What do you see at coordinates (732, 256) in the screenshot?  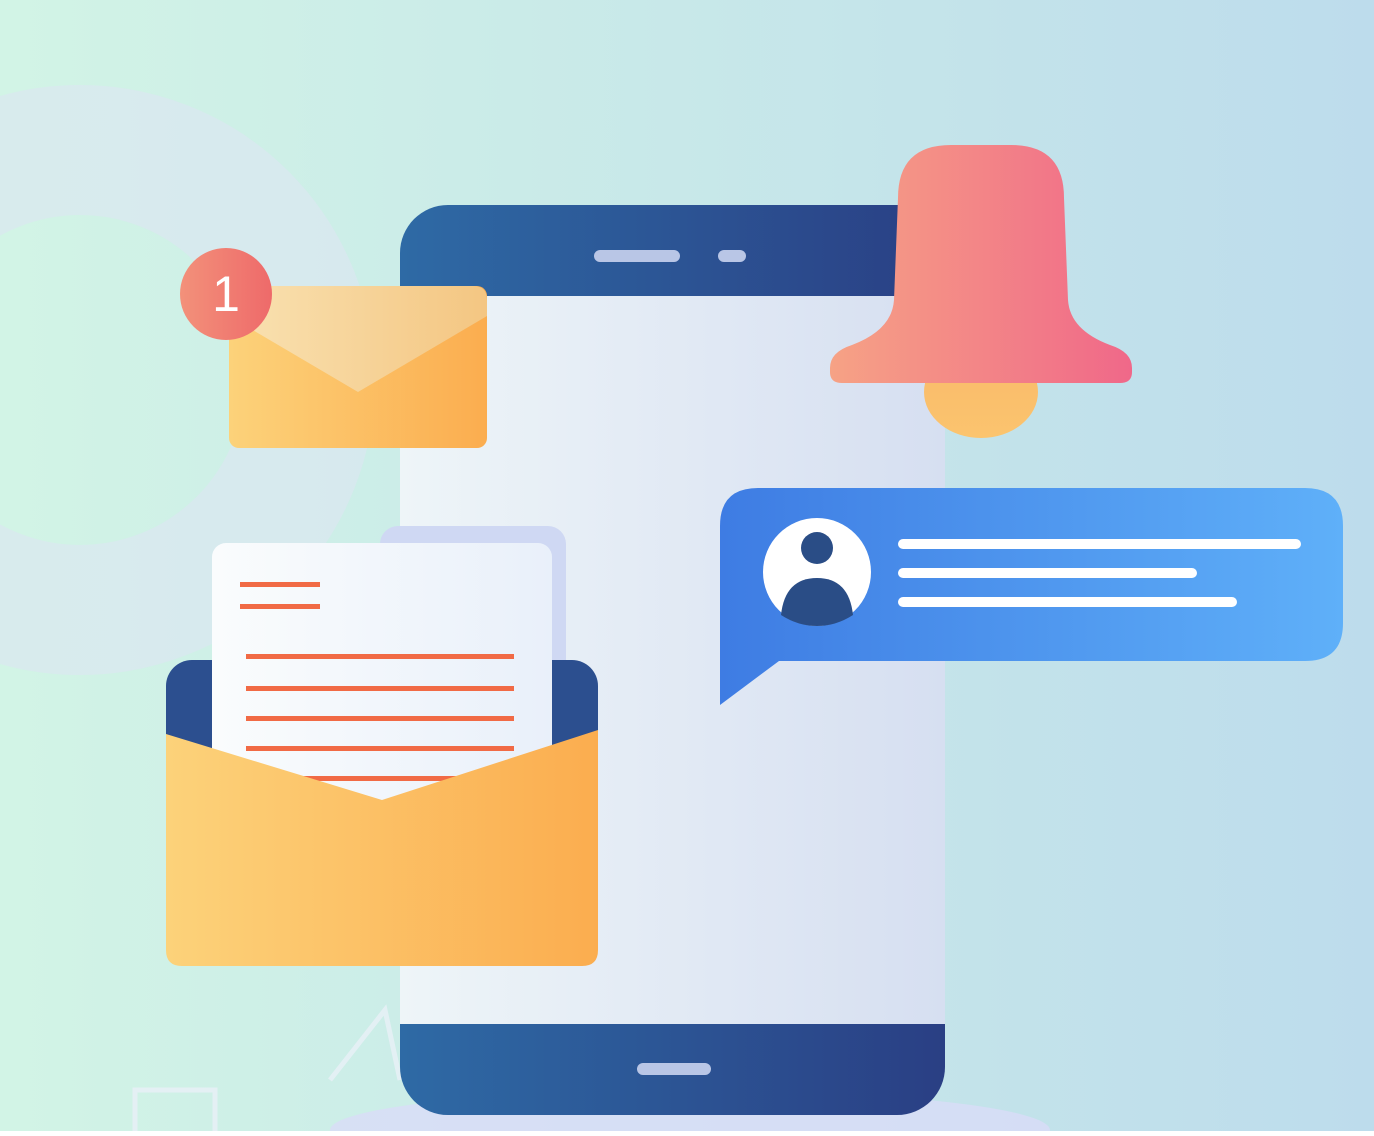 I see `phone-camera` at bounding box center [732, 256].